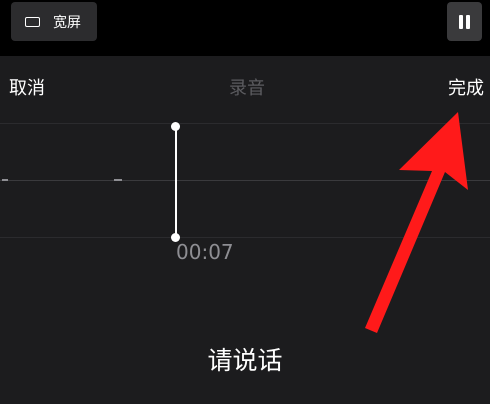 This screenshot has height=404, width=490. I want to click on annotation-arrow-icon, so click(416, 222).